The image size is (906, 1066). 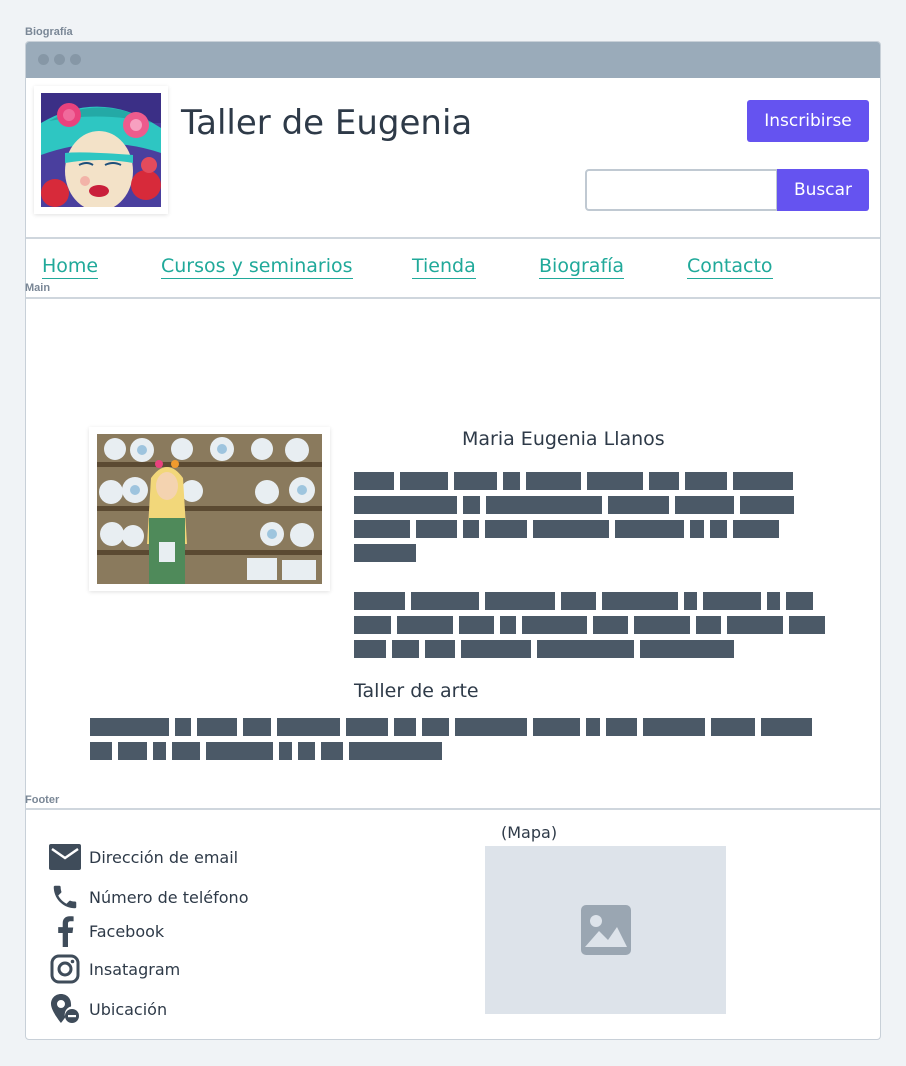 What do you see at coordinates (416, 691) in the screenshot?
I see `art-workshop-heading: Taller de arte` at bounding box center [416, 691].